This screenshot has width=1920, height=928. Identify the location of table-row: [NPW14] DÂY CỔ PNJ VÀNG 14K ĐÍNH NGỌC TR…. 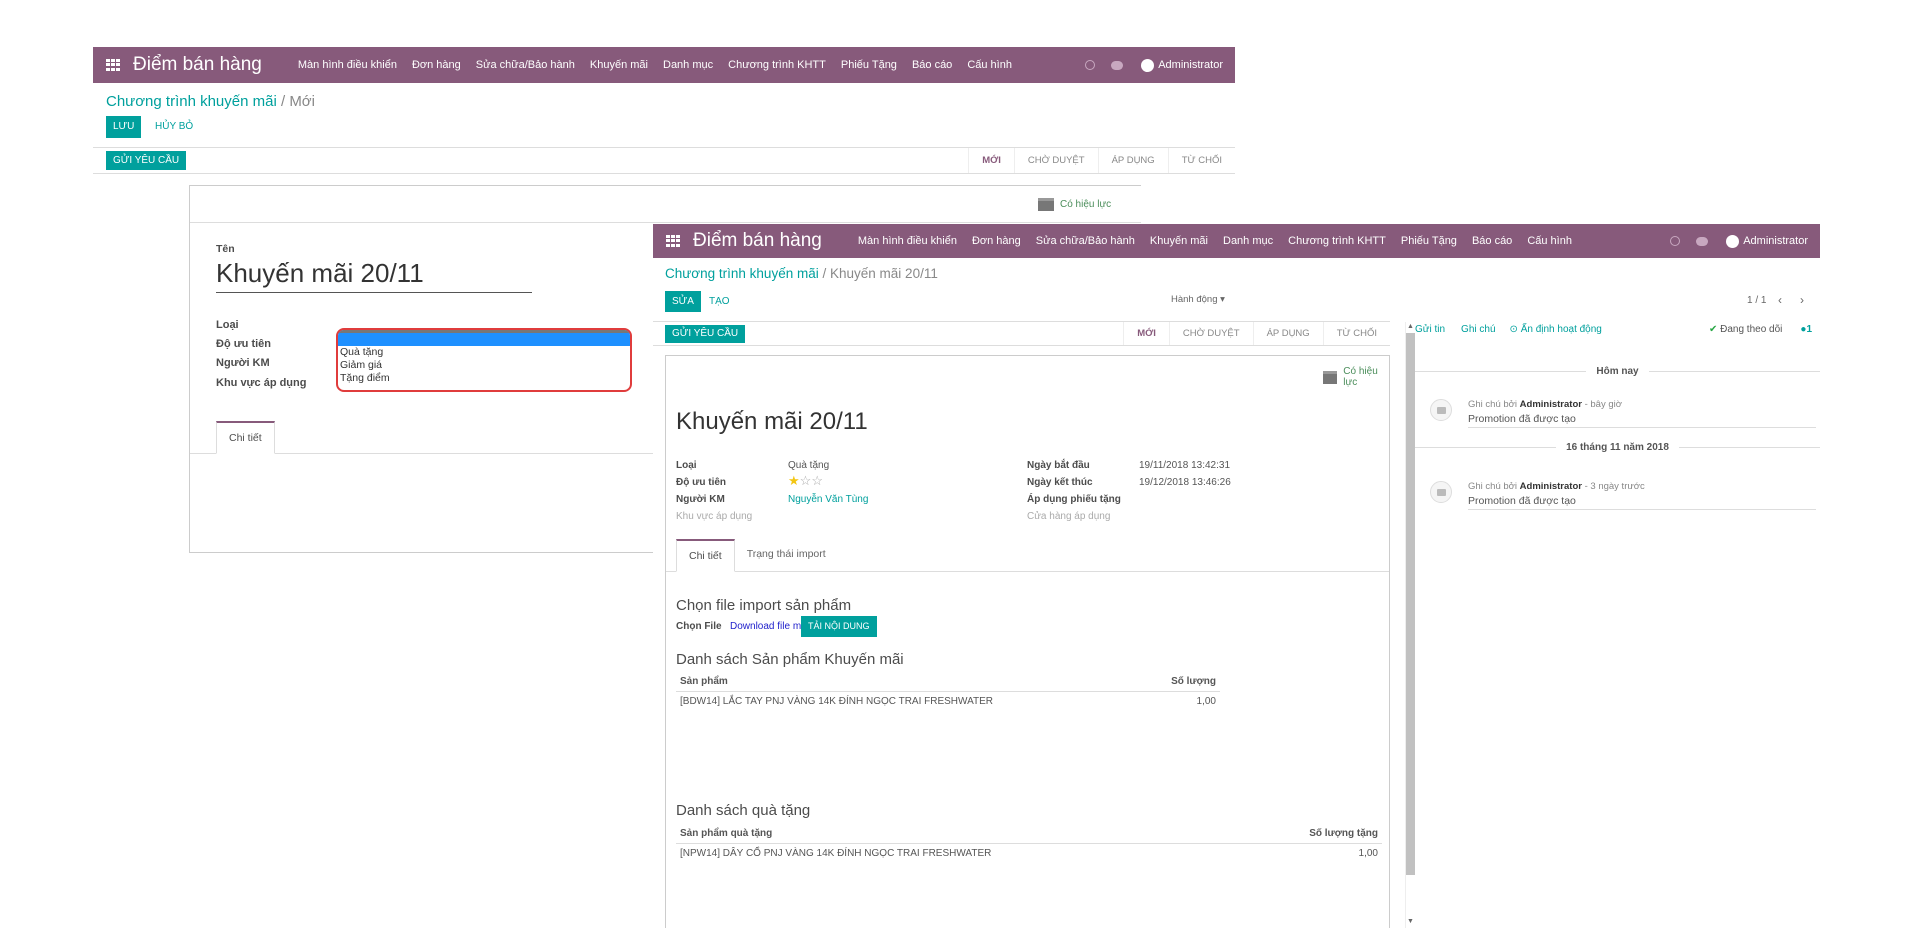
(1029, 853).